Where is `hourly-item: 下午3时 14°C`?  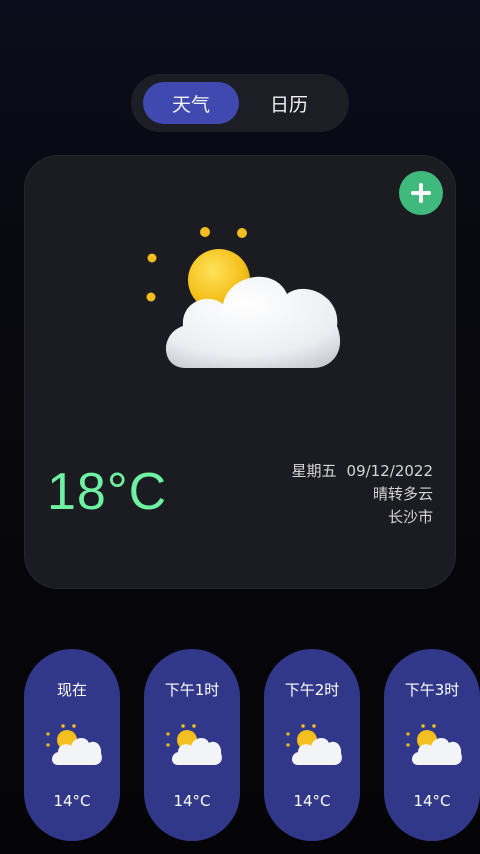
hourly-item: 下午3时 14°C is located at coordinates (432, 745).